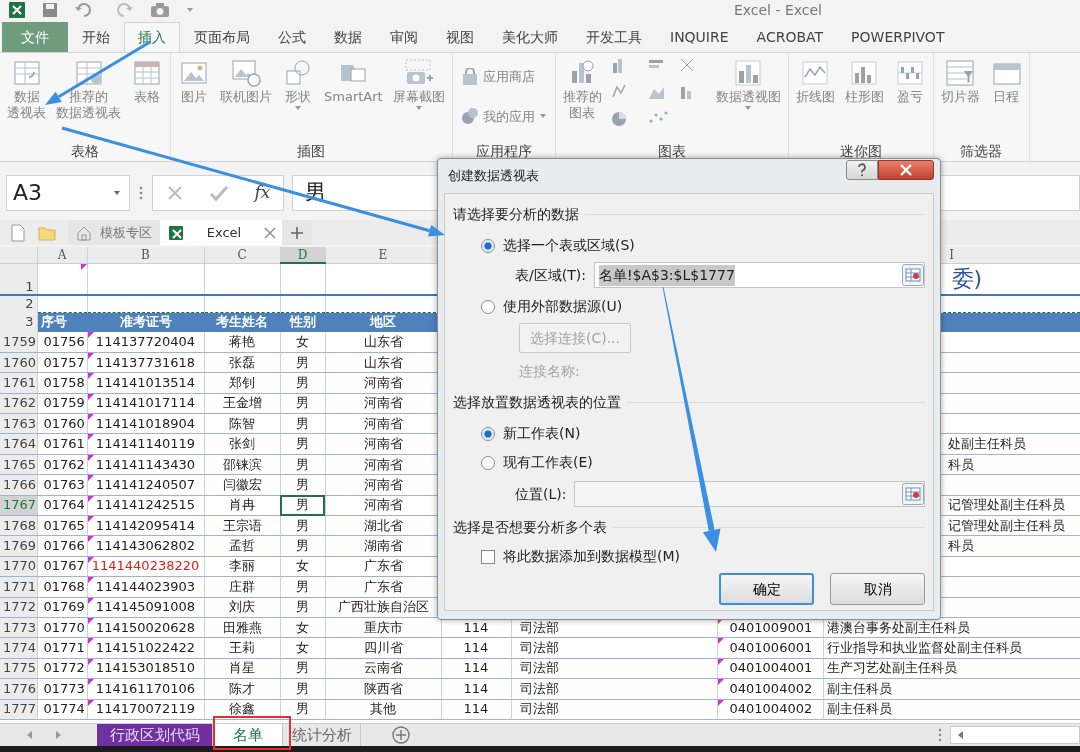  Describe the element at coordinates (18, 525) in the screenshot. I see `row-header: 1768` at that location.